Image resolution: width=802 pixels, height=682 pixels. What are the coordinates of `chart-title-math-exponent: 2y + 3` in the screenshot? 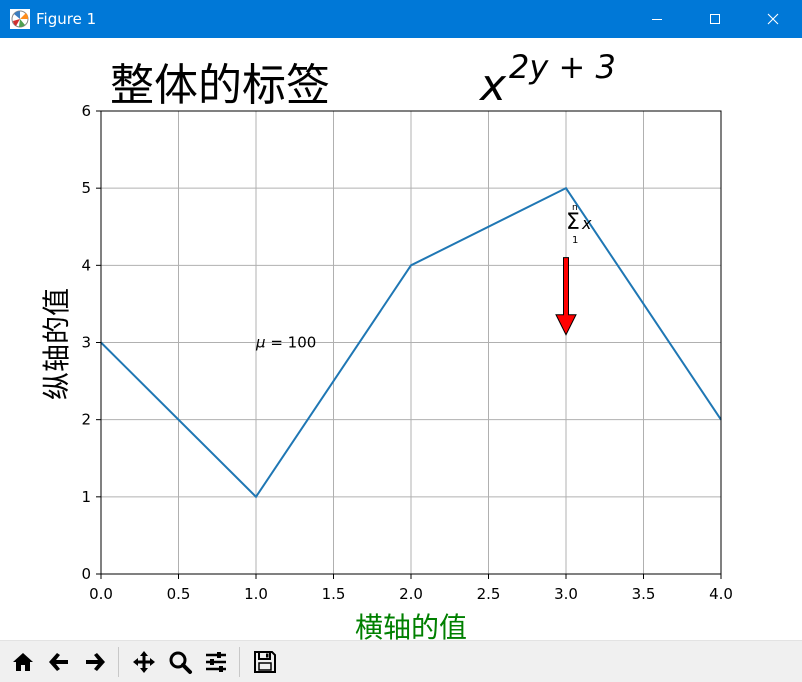 It's located at (562, 67).